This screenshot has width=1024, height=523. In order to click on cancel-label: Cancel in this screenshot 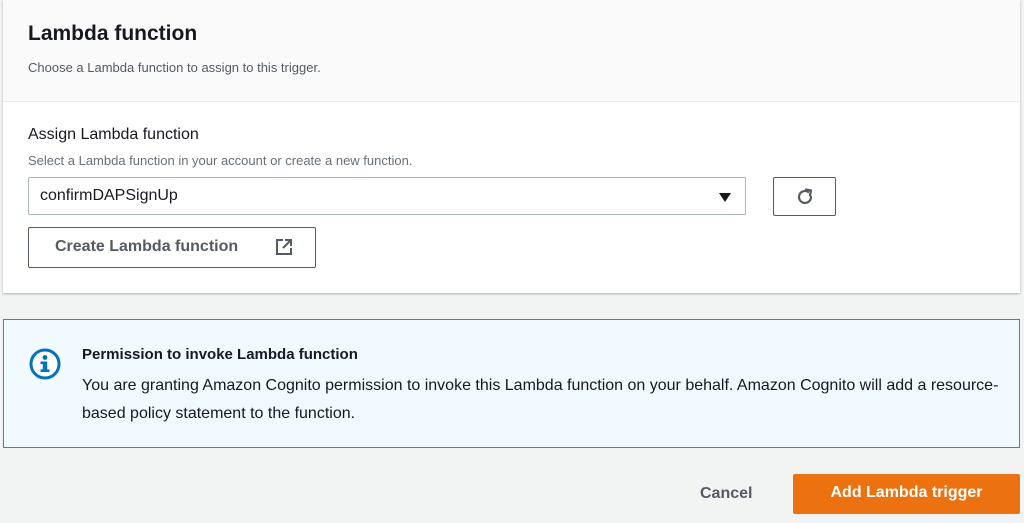, I will do `click(726, 493)`.